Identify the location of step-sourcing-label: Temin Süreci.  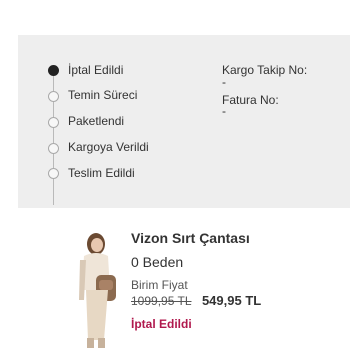
(103, 95).